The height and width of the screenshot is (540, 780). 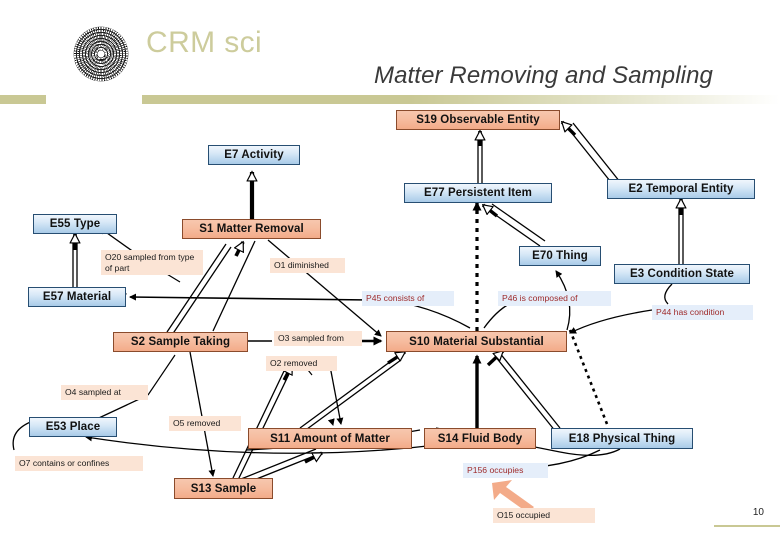 I want to click on node-s1: S1 Matter Removal, so click(x=251, y=229).